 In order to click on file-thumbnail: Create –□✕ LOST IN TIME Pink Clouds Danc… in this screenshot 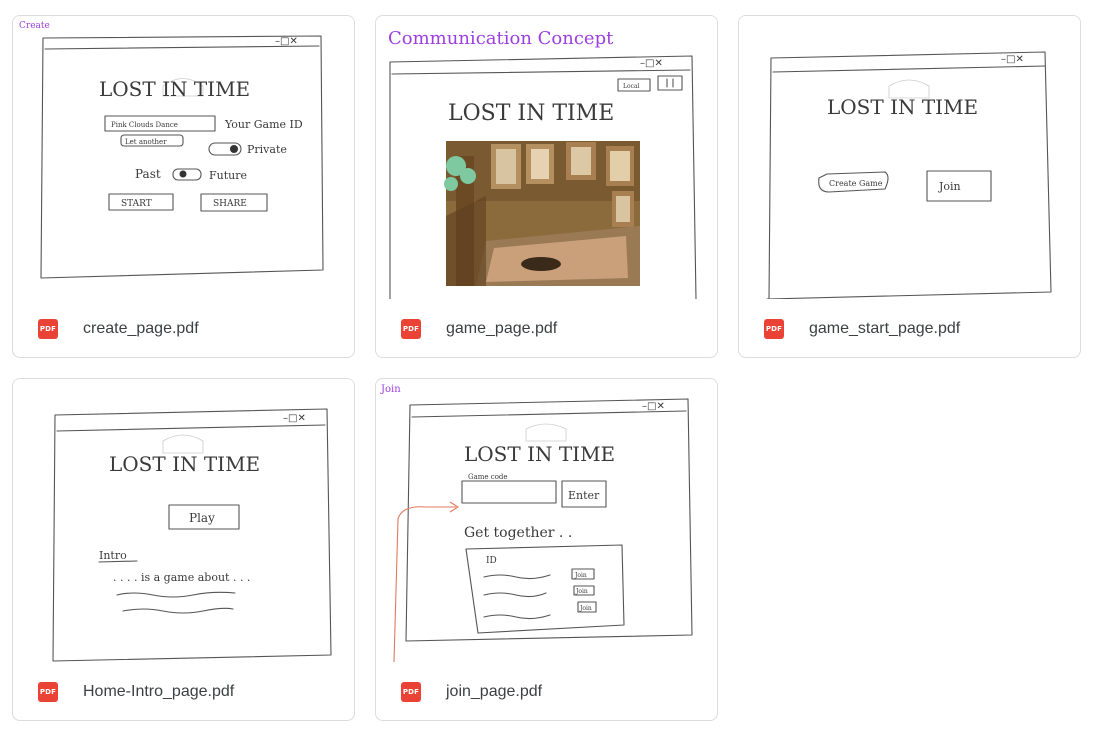, I will do `click(183, 157)`.